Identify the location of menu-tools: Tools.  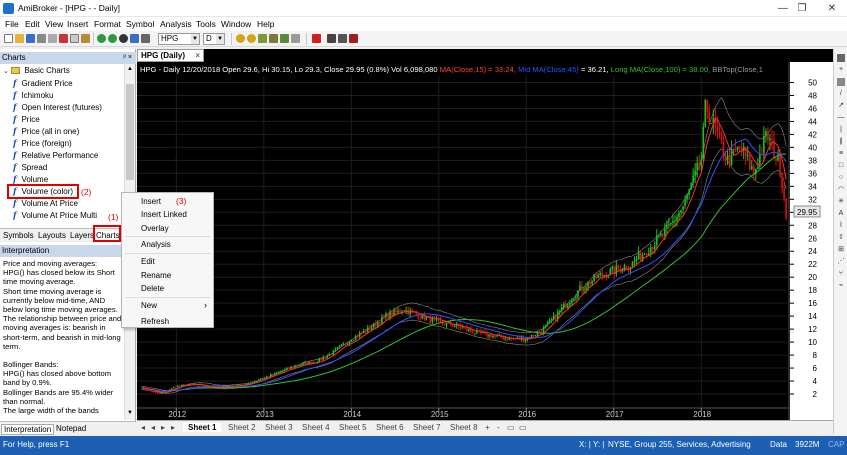
(206, 24).